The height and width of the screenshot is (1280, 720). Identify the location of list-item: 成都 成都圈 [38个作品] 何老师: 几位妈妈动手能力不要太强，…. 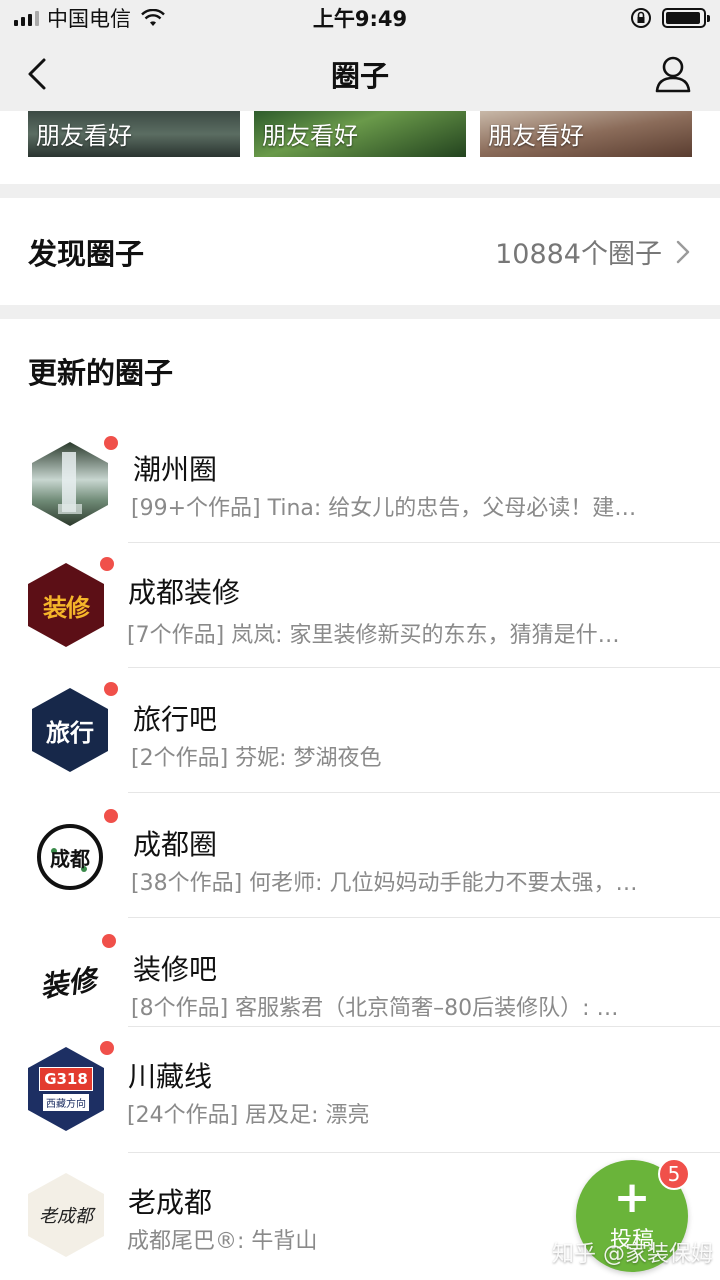
(360, 855).